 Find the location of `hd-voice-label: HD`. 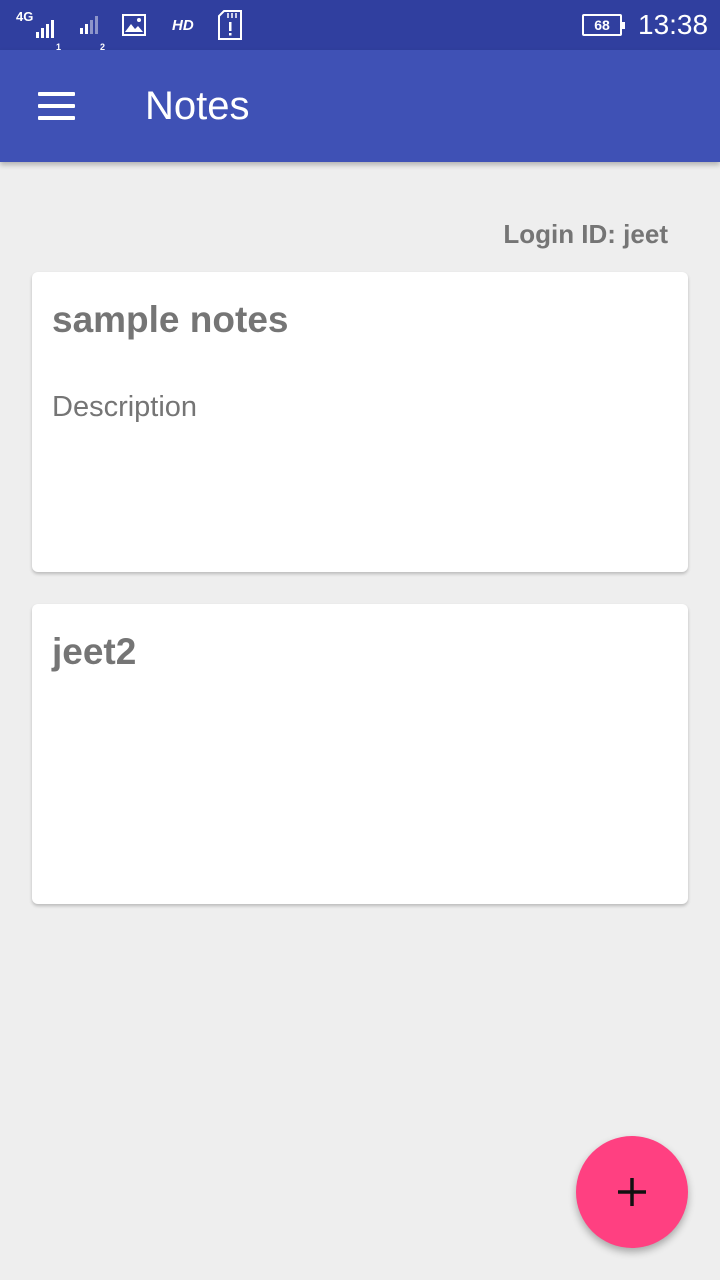

hd-voice-label: HD is located at coordinates (183, 25).